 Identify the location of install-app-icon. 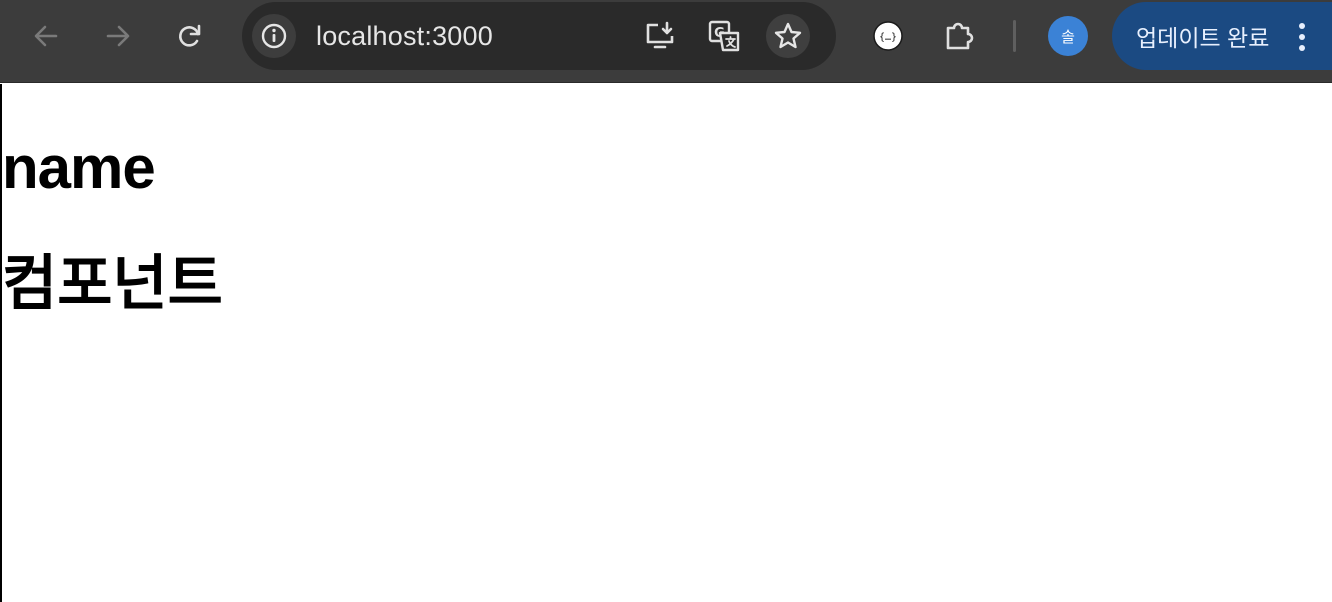
(660, 35).